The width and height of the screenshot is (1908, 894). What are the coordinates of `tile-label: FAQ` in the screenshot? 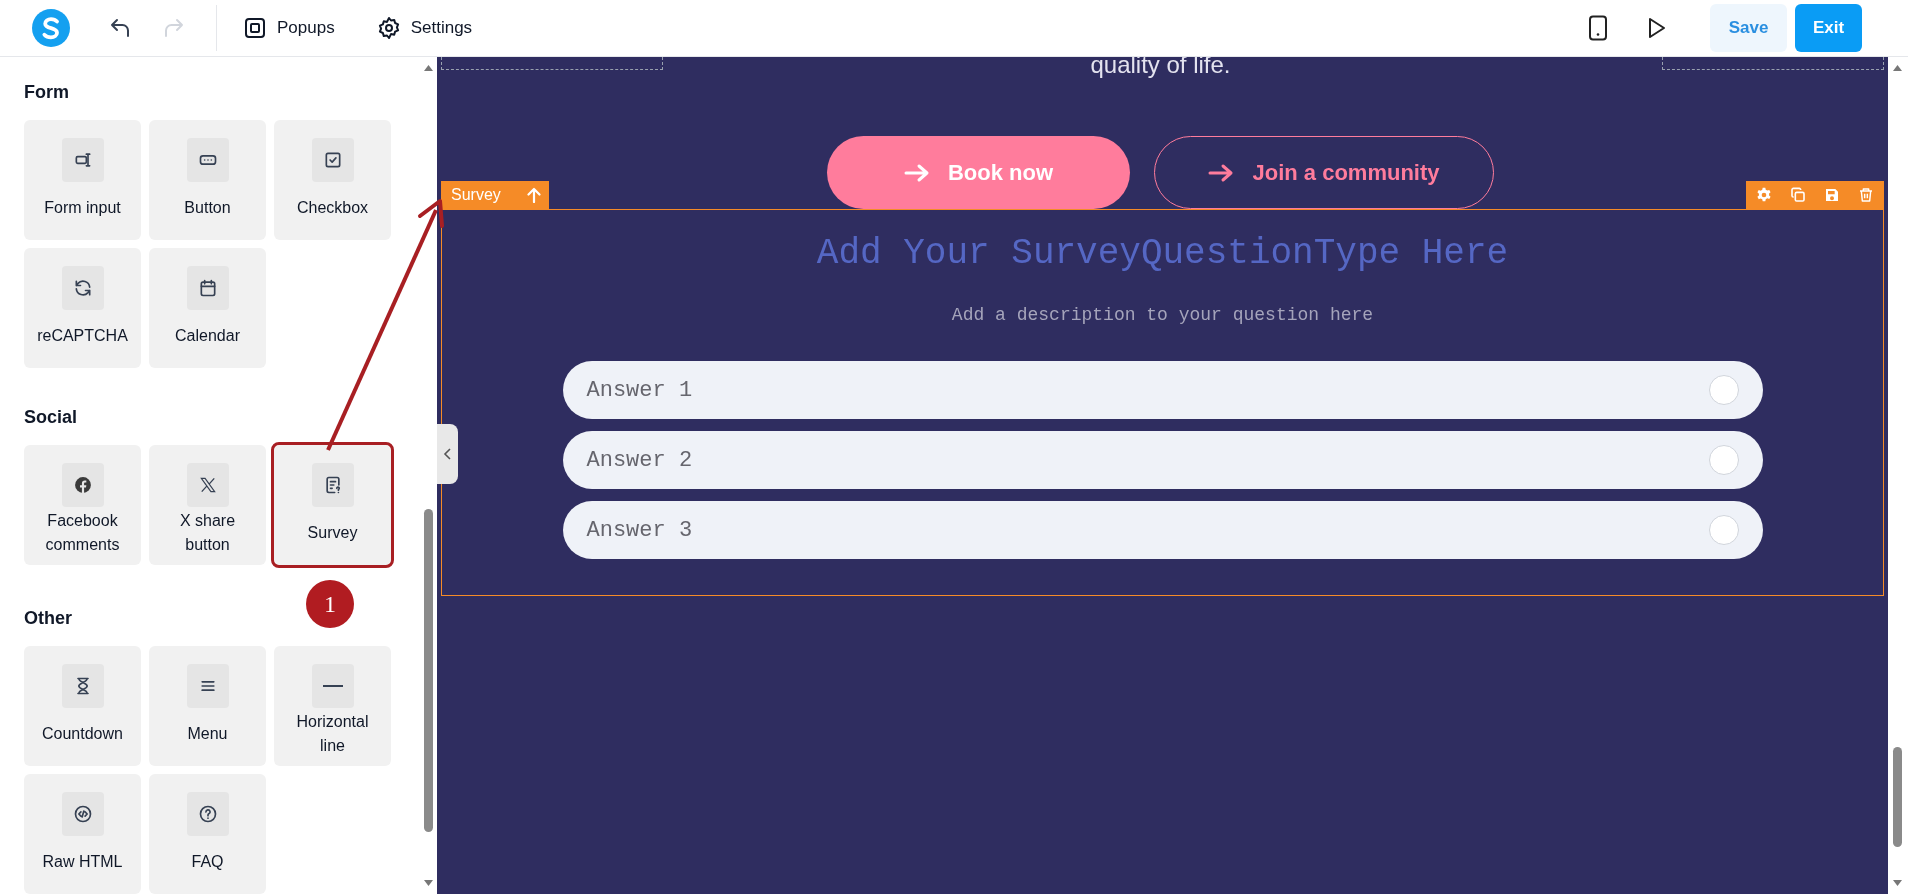 It's located at (207, 862).